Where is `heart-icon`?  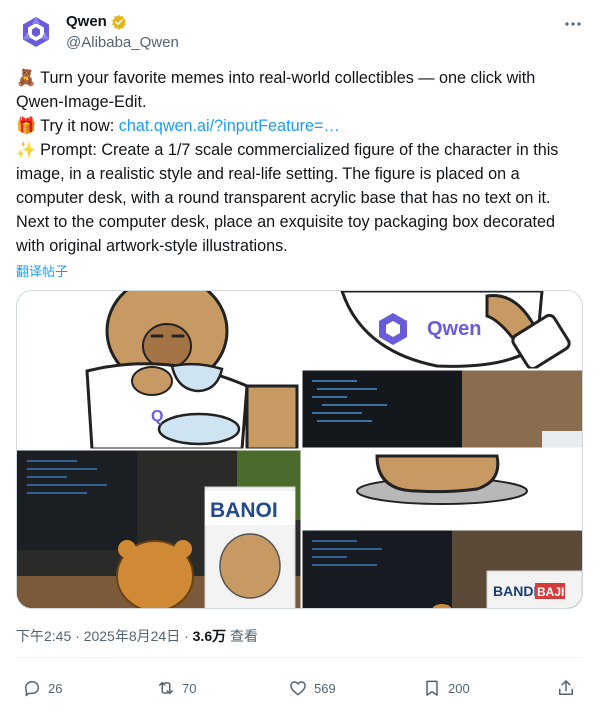
heart-icon is located at coordinates (298, 688).